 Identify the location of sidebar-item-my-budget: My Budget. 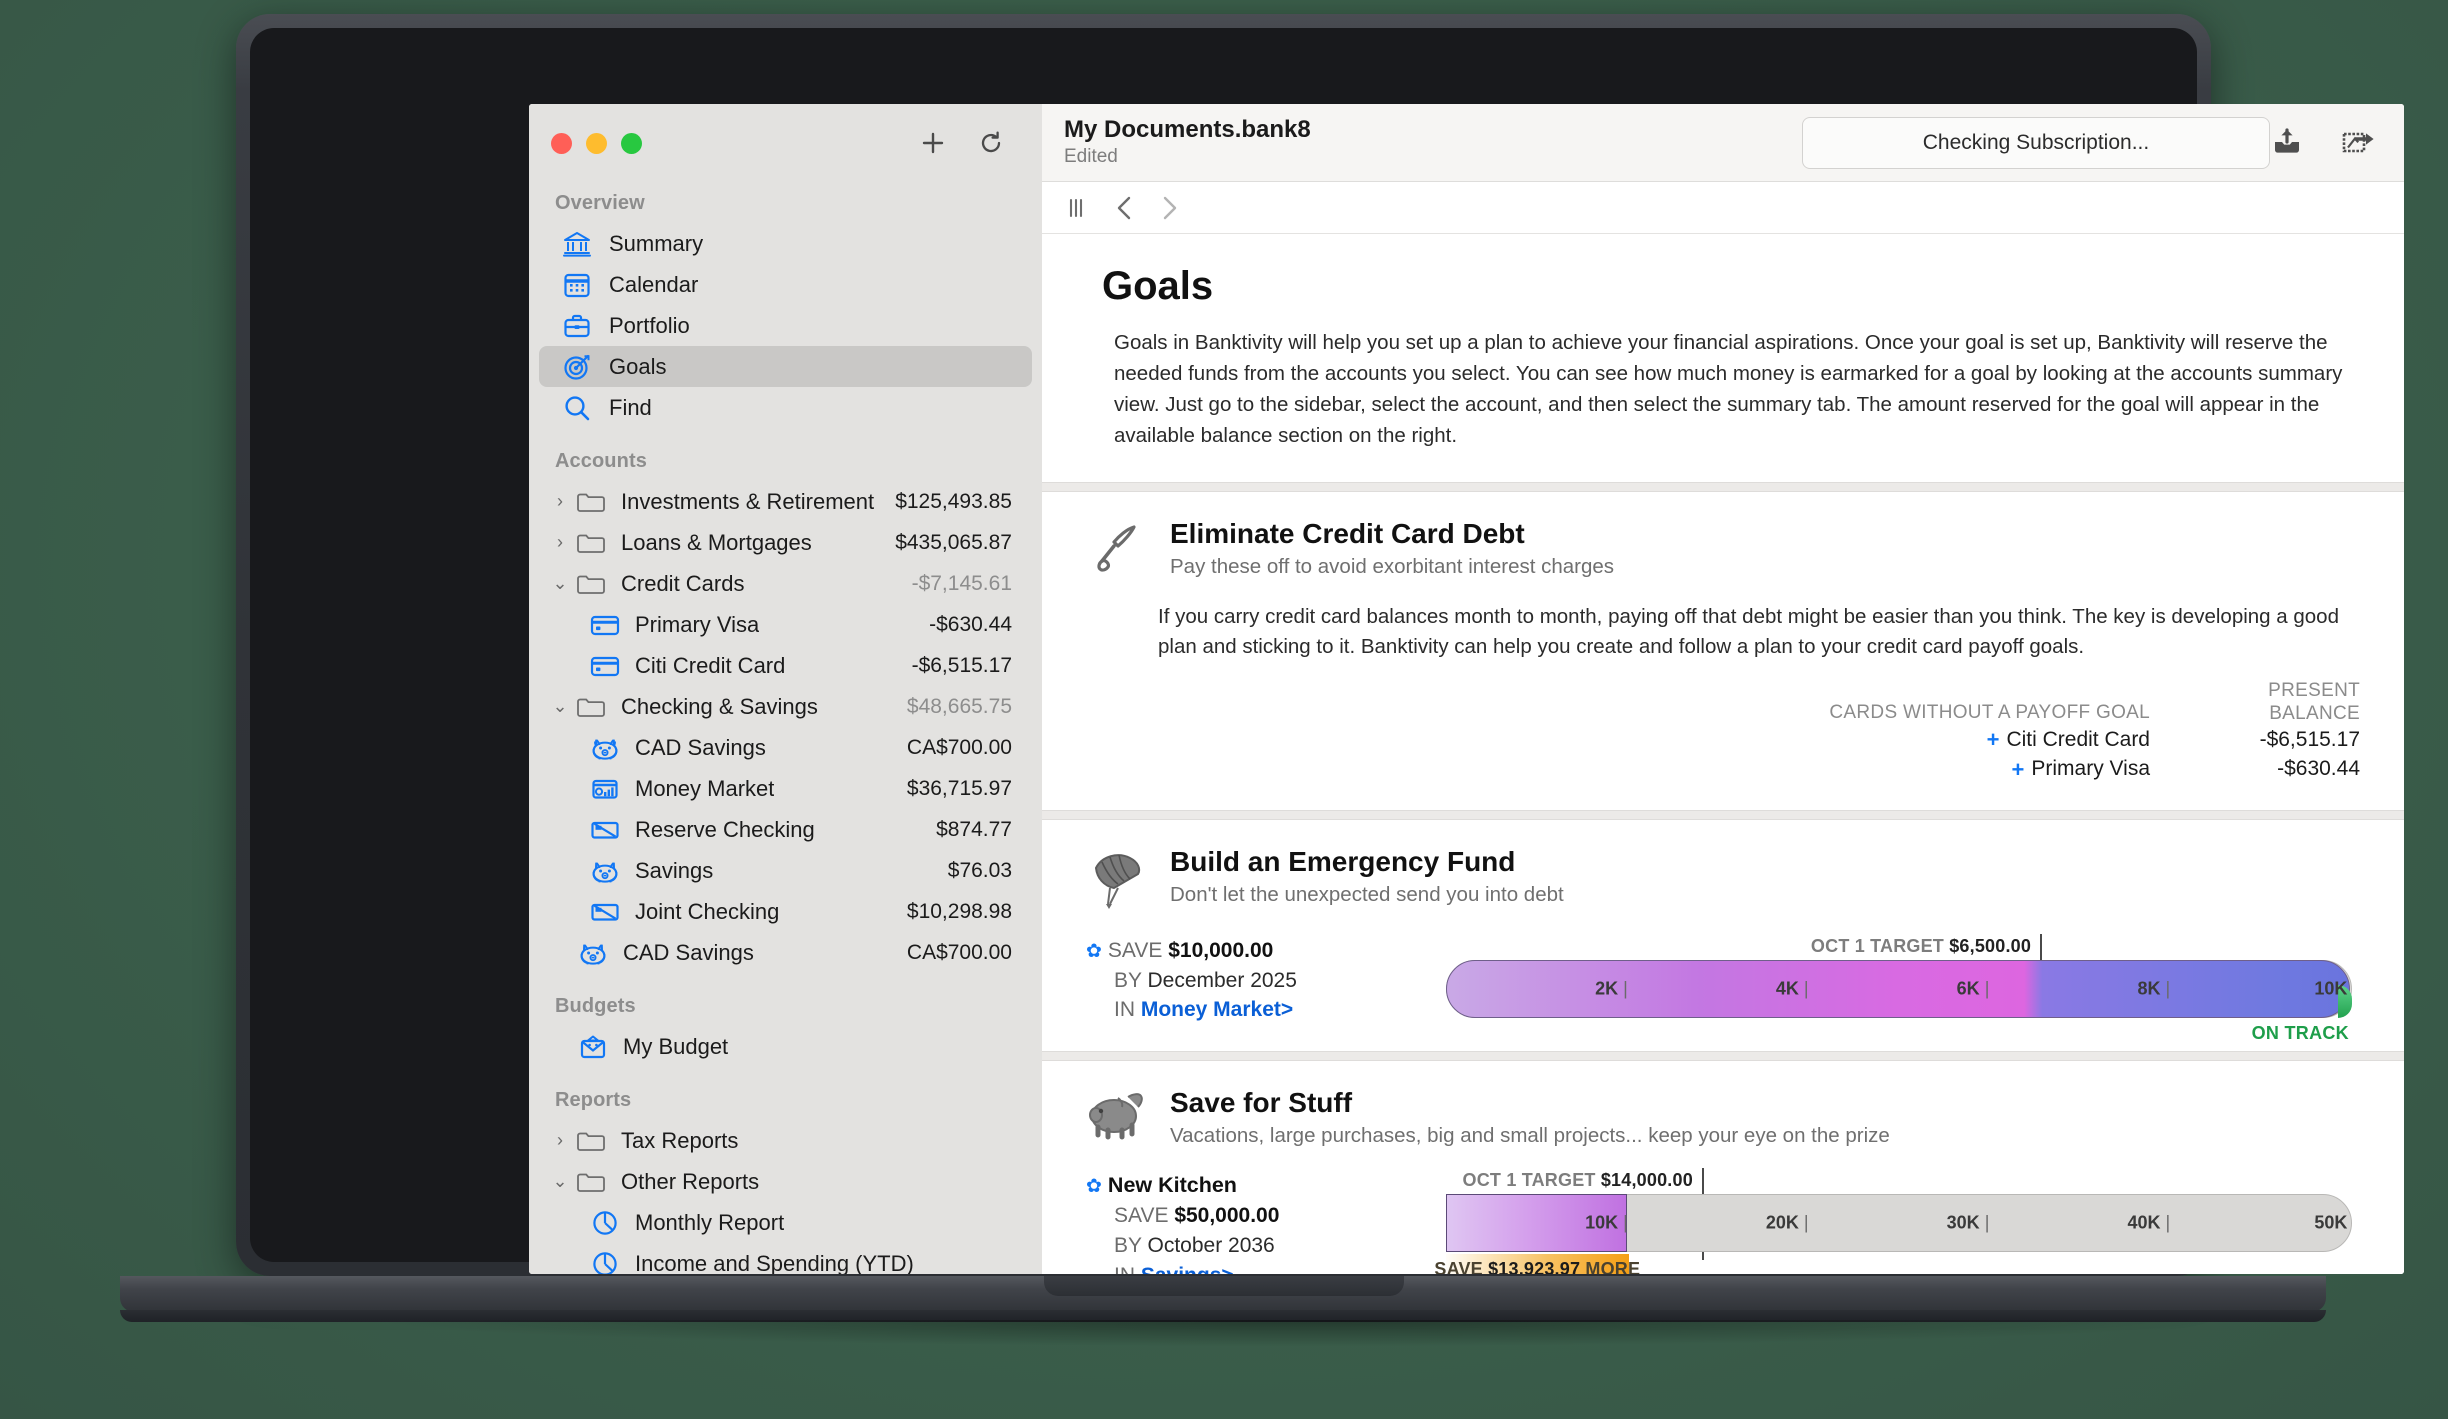
(785, 1046).